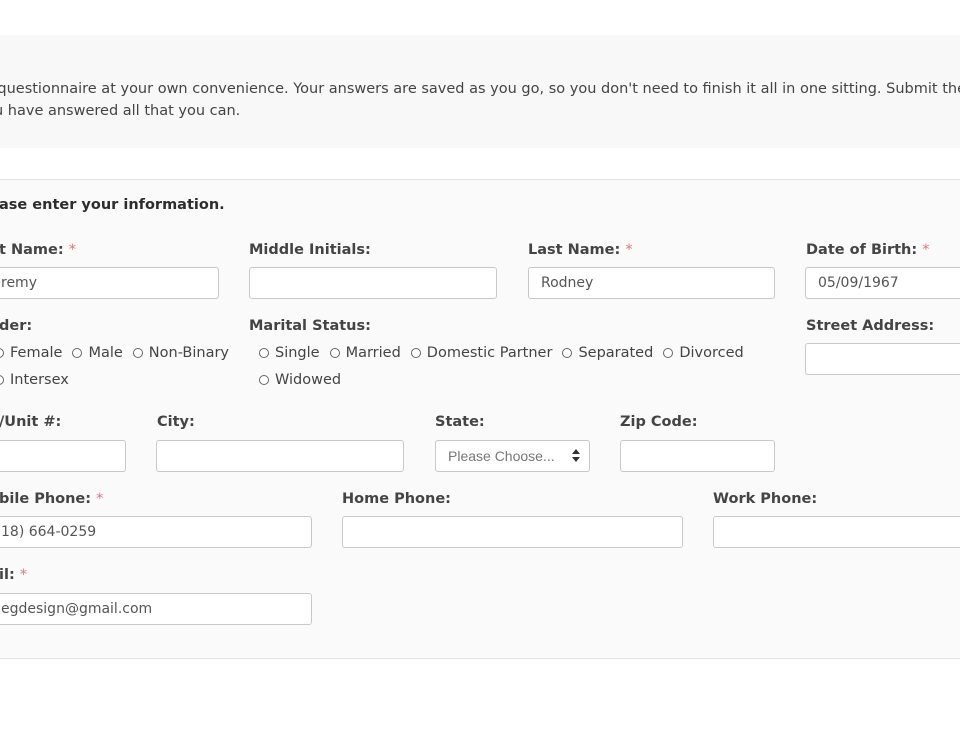  Describe the element at coordinates (14, 575) in the screenshot. I see `email-label: il: *` at that location.